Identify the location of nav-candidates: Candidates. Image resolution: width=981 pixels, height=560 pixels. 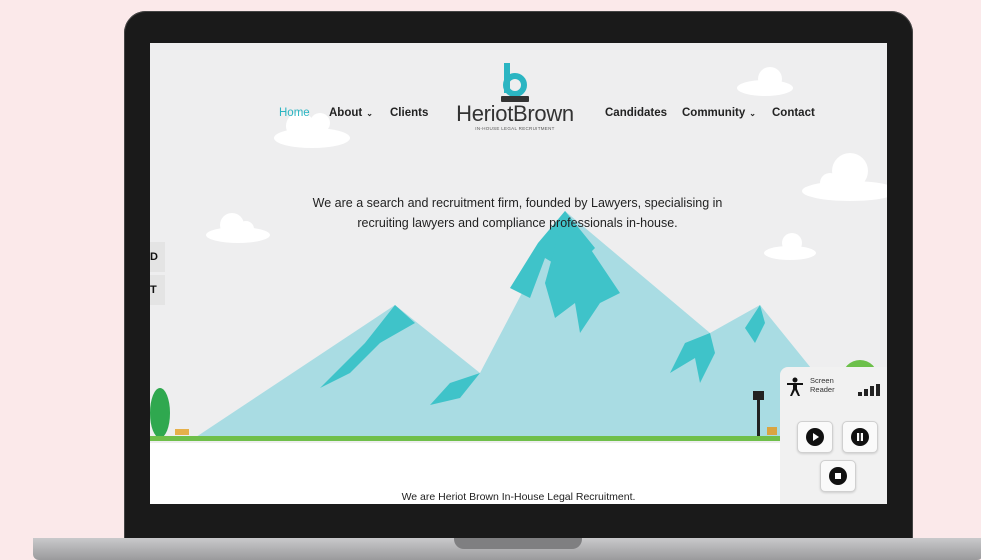
(636, 113).